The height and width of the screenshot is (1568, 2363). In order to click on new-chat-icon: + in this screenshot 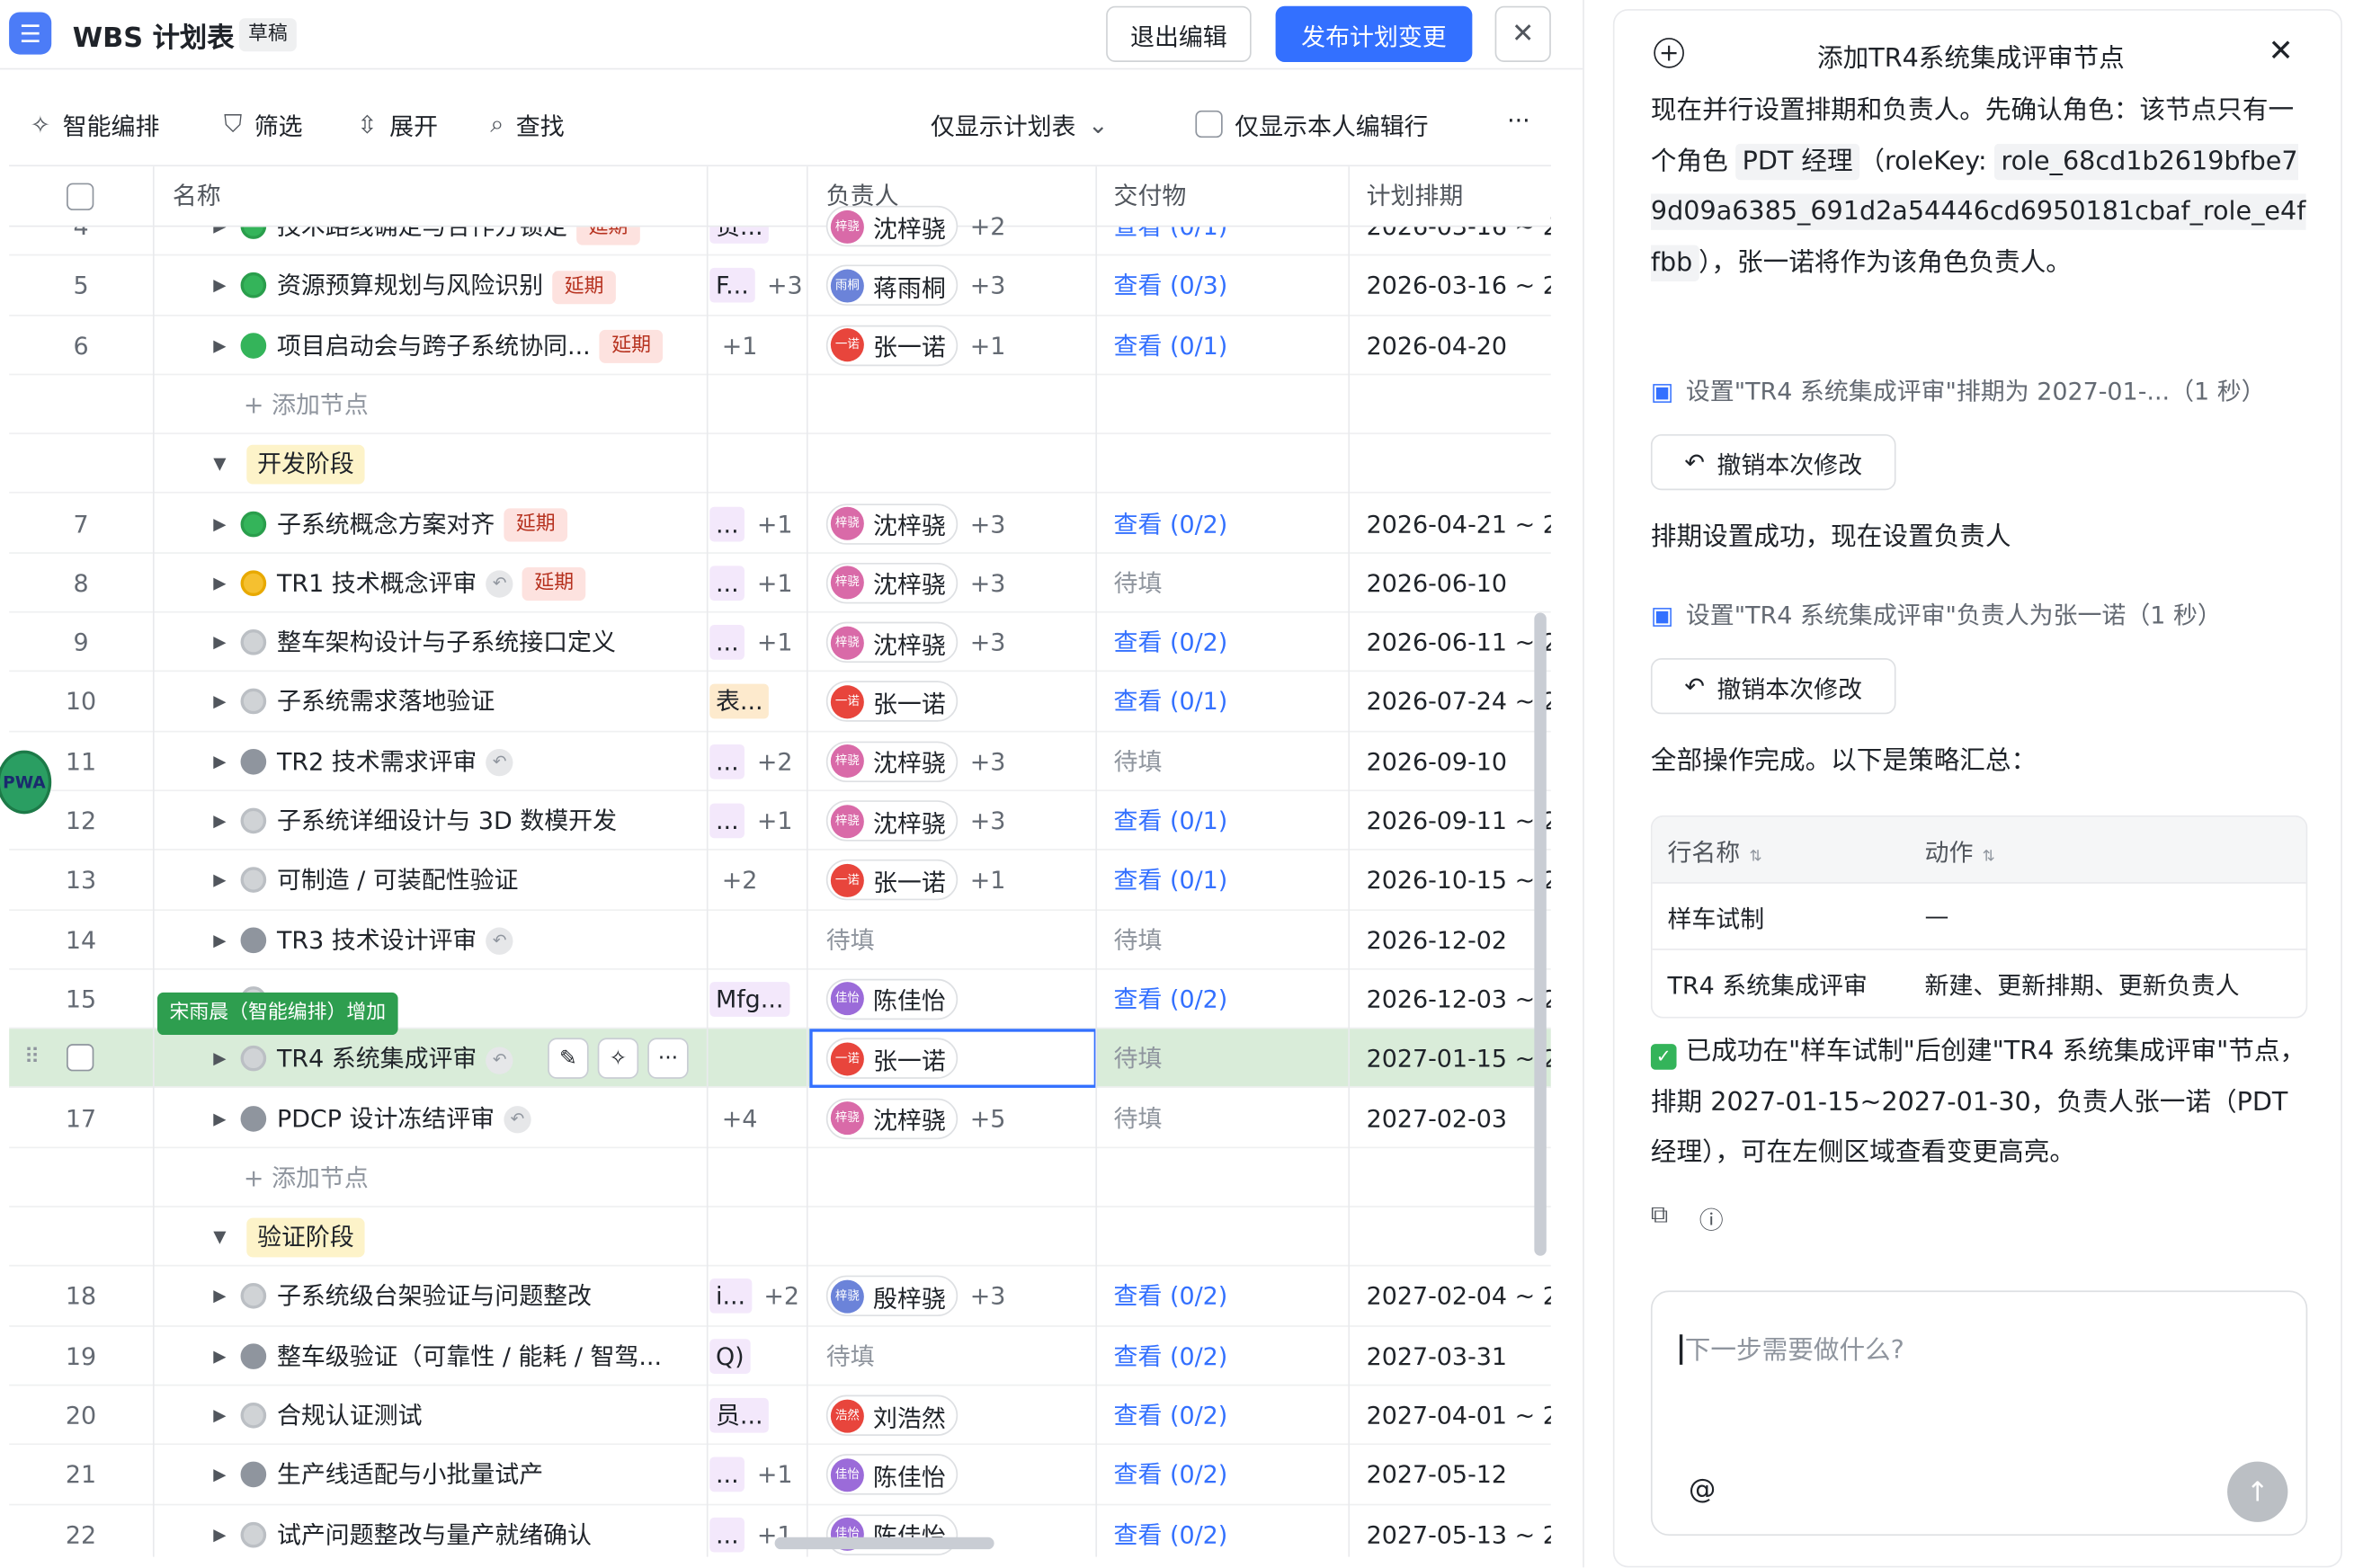, I will do `click(1669, 53)`.